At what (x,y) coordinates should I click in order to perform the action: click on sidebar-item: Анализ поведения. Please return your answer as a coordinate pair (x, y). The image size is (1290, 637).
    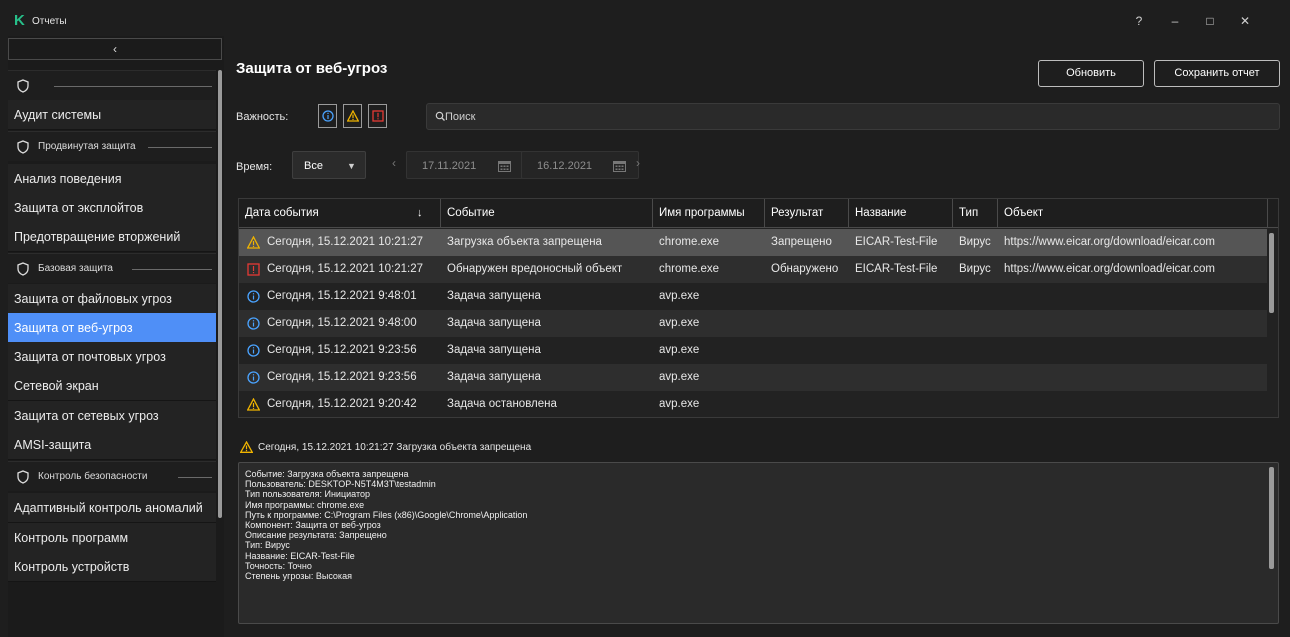
    Looking at the image, I should click on (112, 179).